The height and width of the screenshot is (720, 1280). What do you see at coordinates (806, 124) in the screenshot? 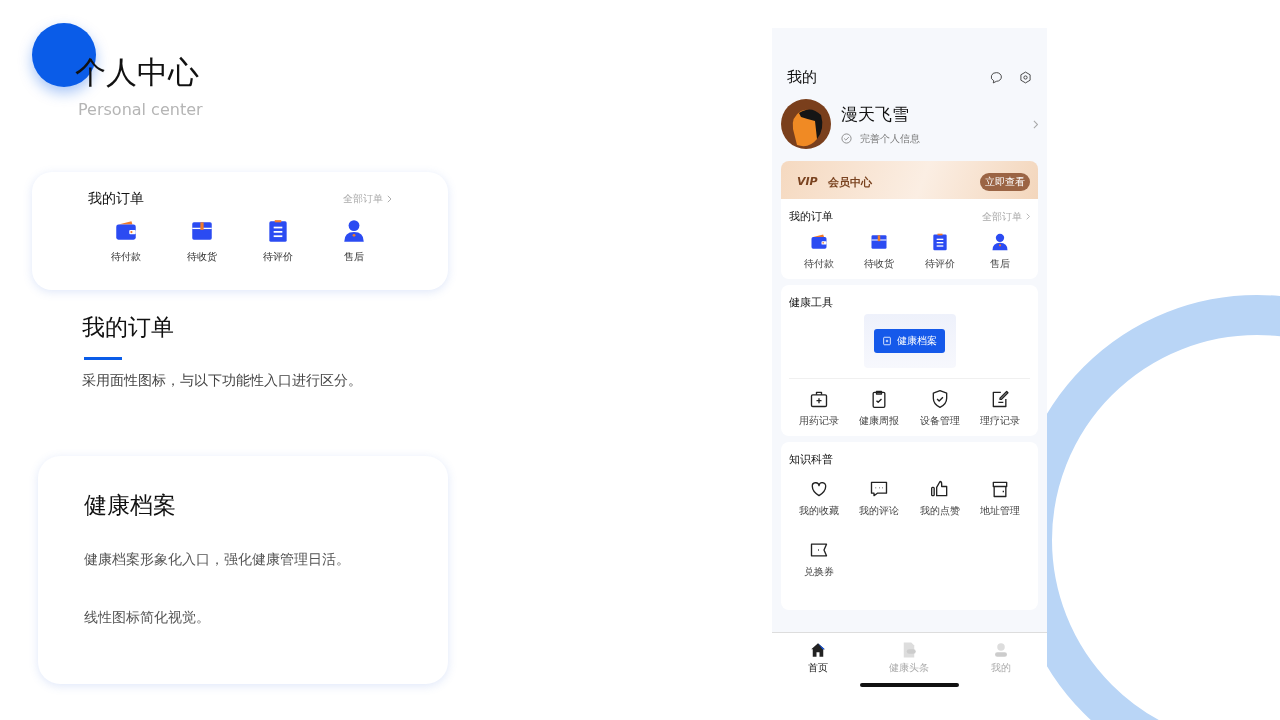
I see `avatar` at bounding box center [806, 124].